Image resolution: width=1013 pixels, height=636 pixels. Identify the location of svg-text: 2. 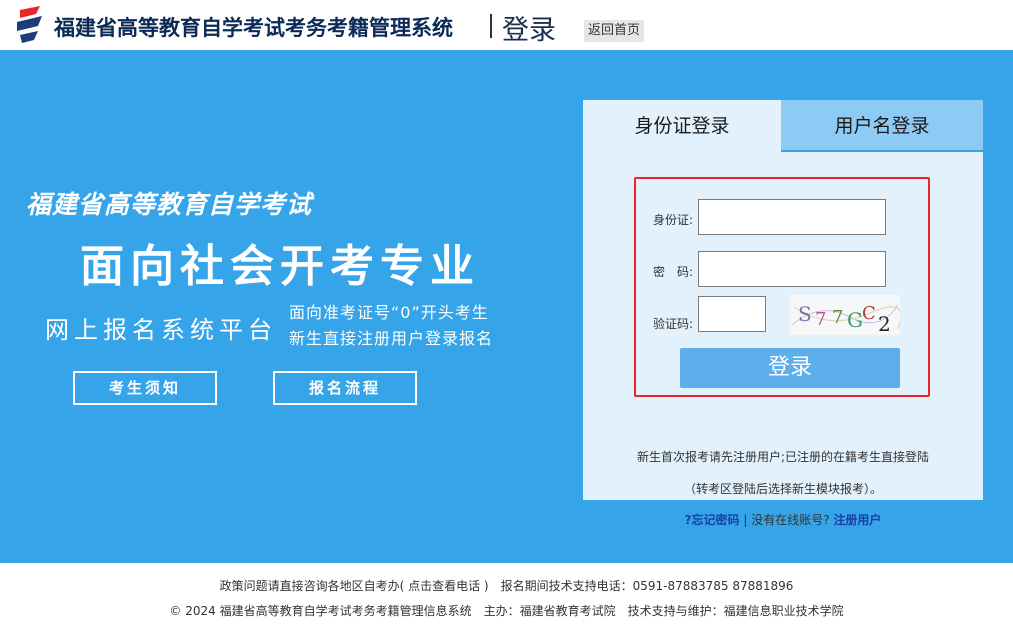
(884, 323).